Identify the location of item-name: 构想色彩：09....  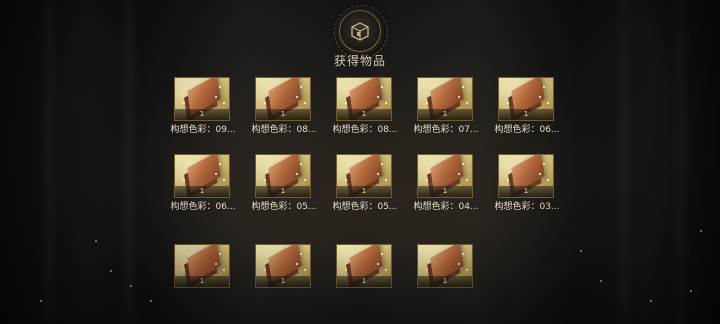
(203, 130).